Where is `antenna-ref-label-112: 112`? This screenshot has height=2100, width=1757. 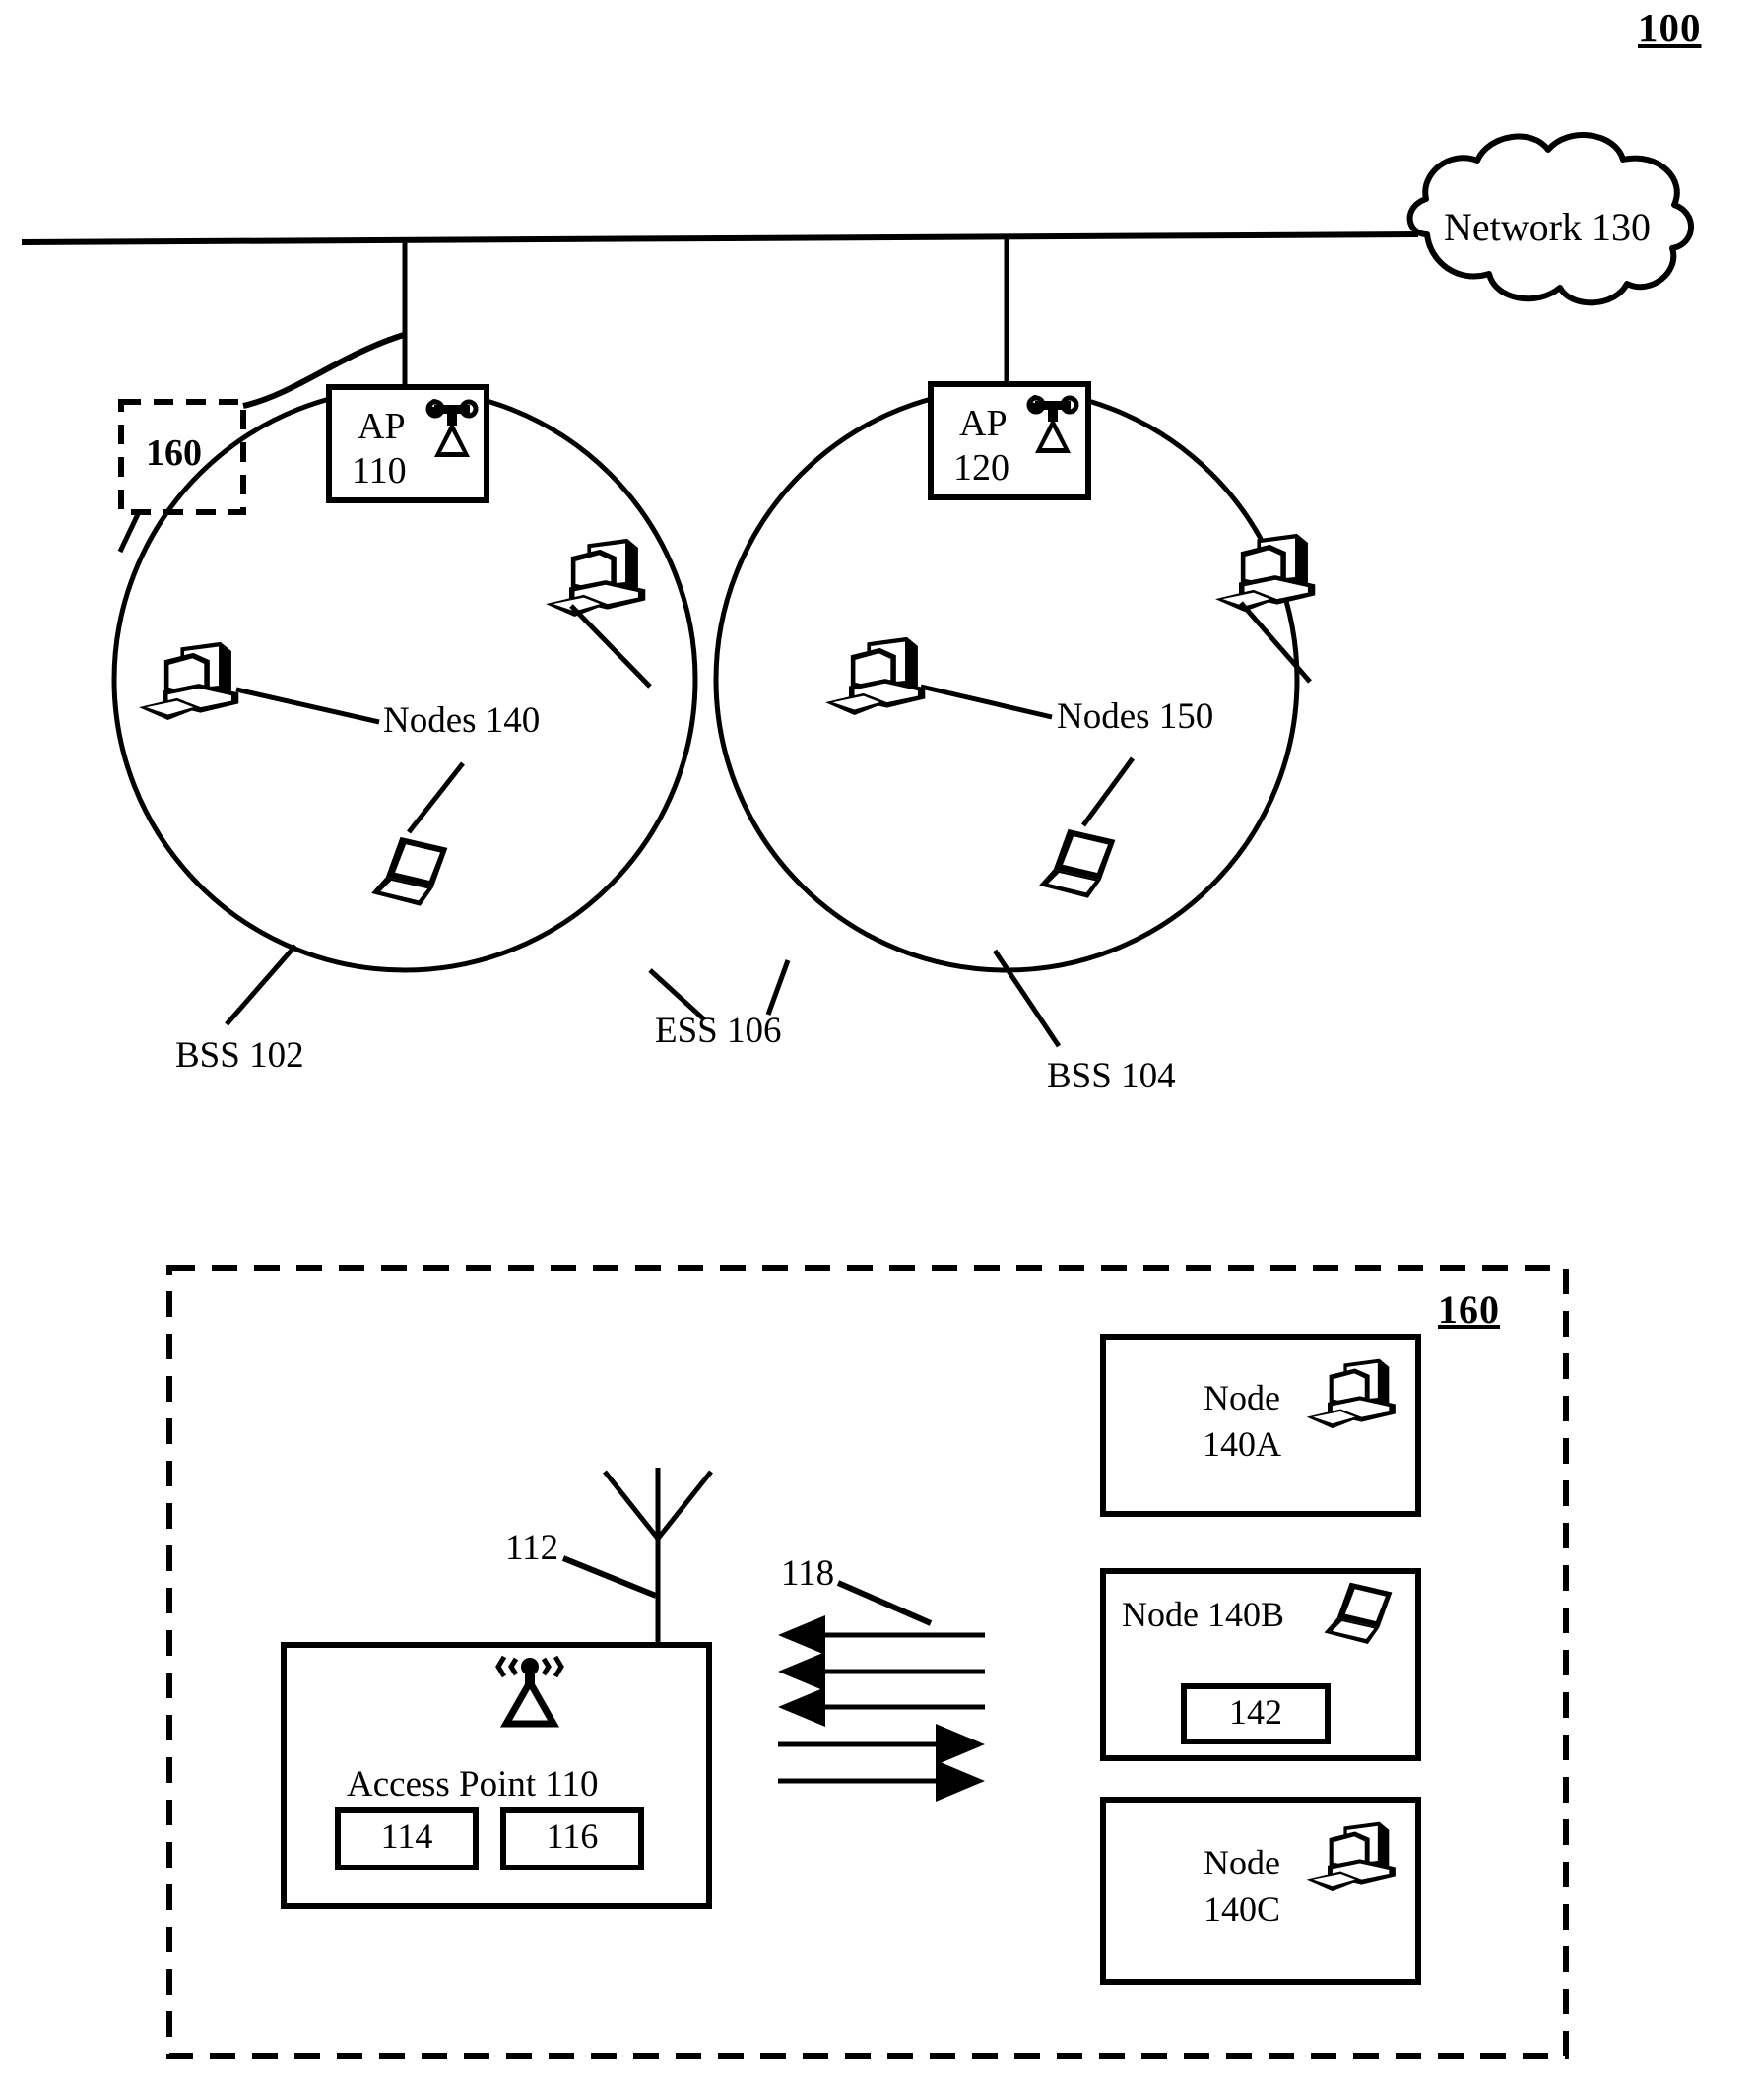
antenna-ref-label-112: 112 is located at coordinates (532, 1548).